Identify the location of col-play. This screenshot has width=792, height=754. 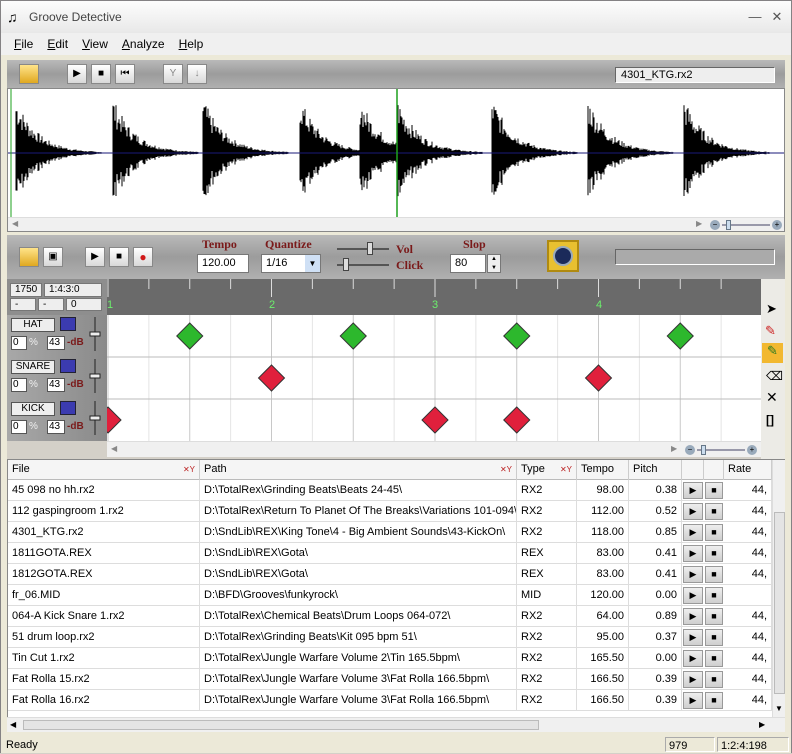
(693, 470).